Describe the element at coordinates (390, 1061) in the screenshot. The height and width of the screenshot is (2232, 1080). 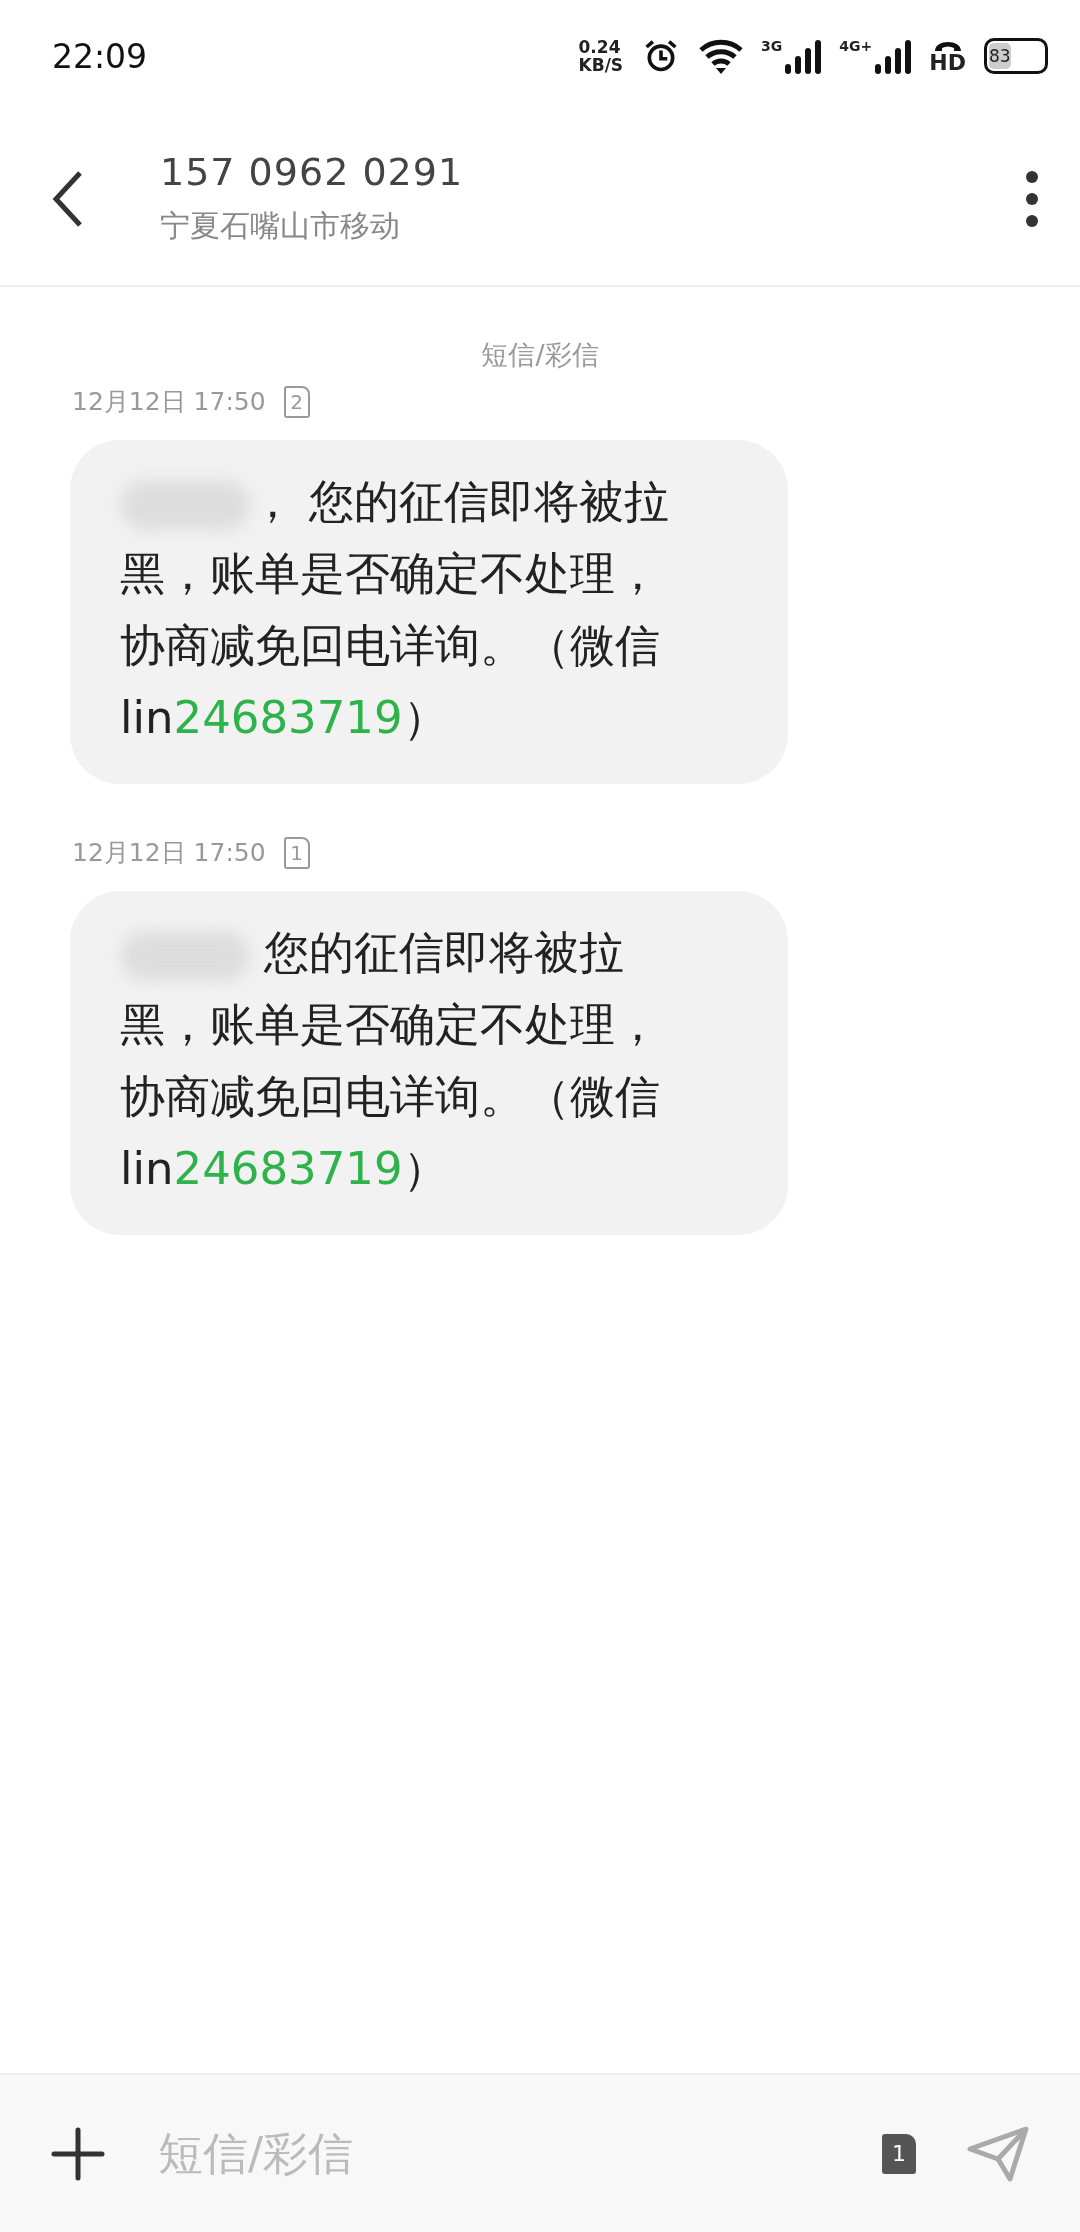
I see `message-text: 您的征信即将被拉黑，账单是否确定不处理，协商减免回电详询。（微信lin24683719）` at that location.